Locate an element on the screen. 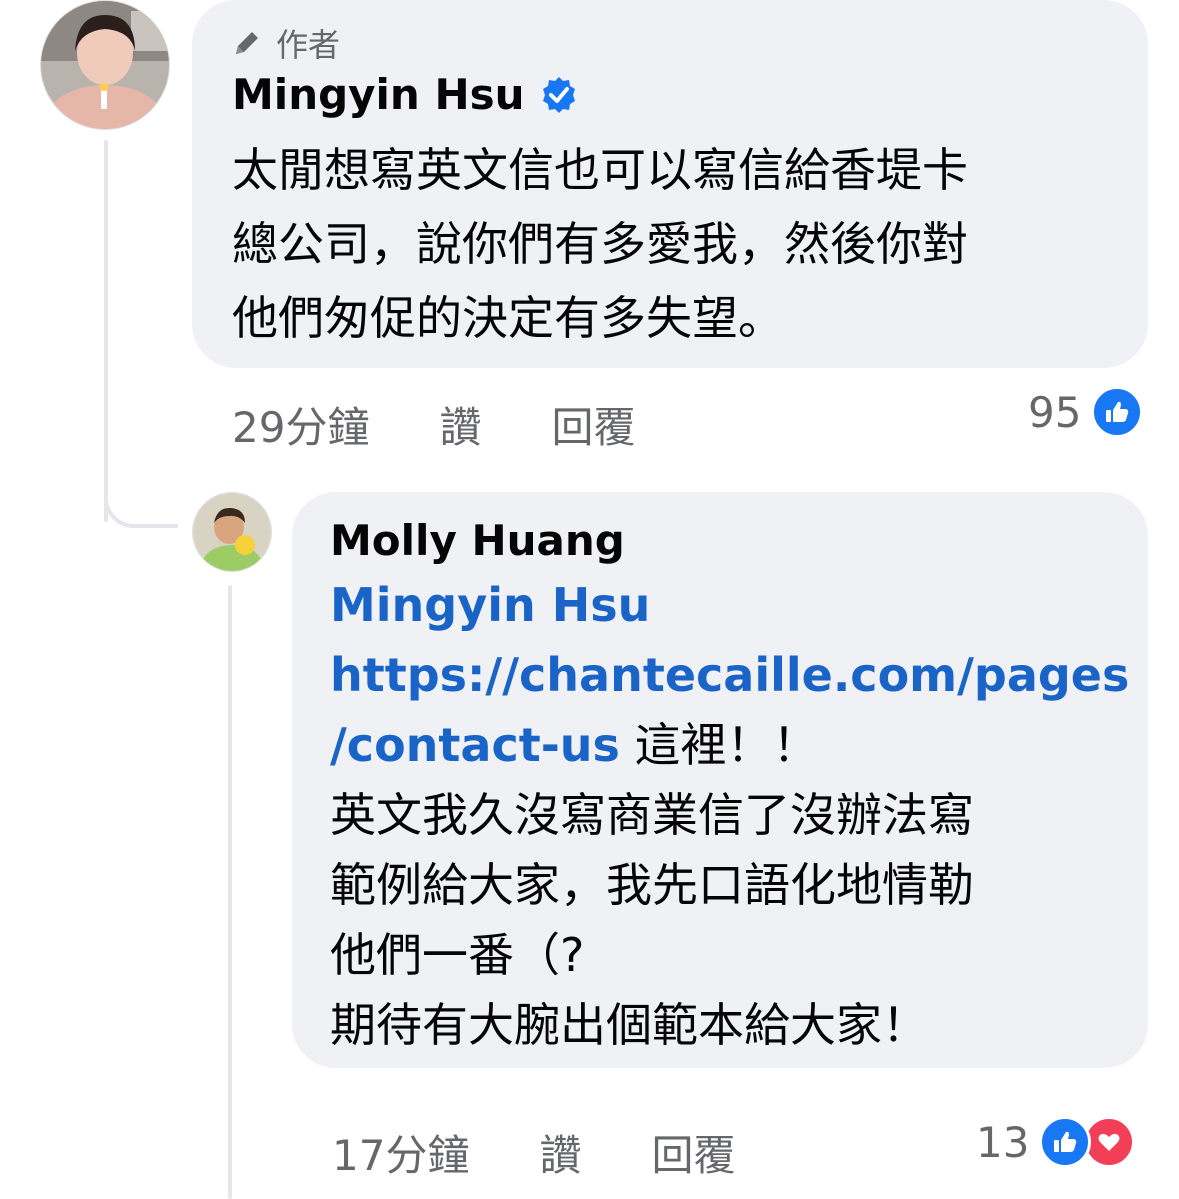  url-link-part2: /contact-us is located at coordinates (475, 745).